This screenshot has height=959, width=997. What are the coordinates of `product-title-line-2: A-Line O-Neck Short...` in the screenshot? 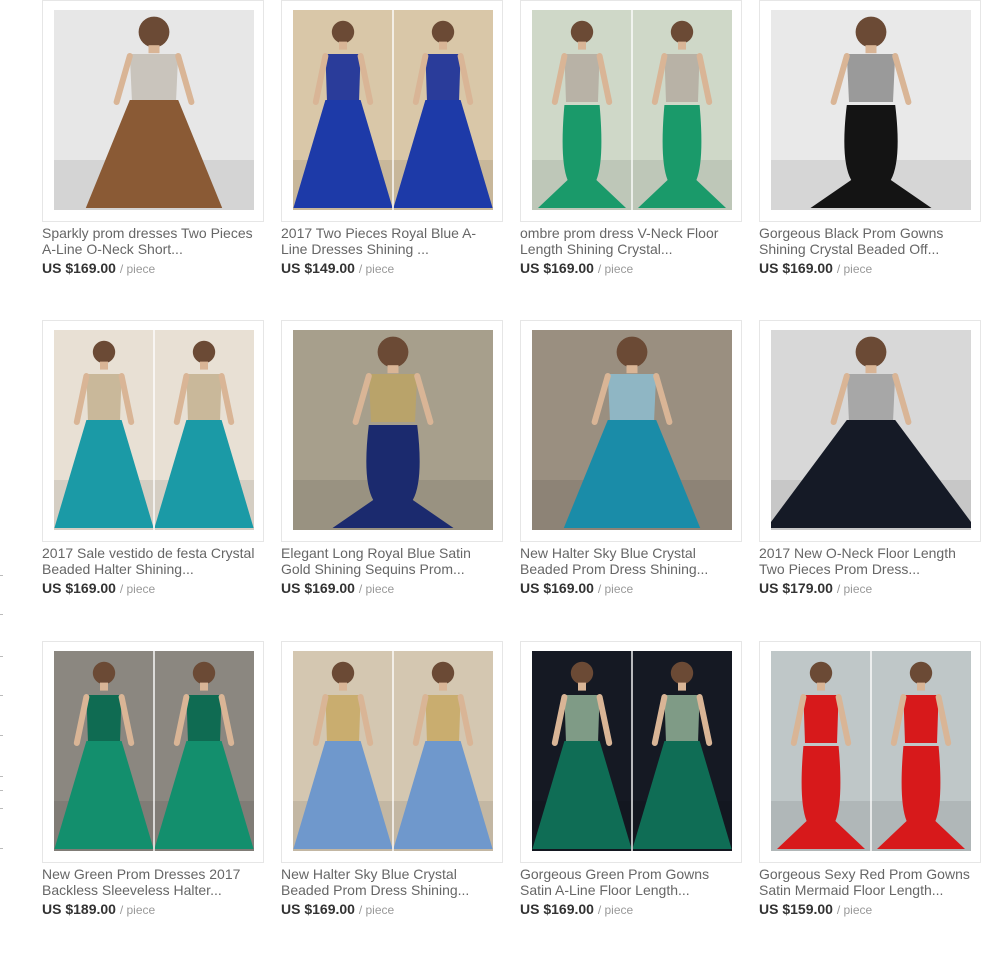 It's located at (112, 249).